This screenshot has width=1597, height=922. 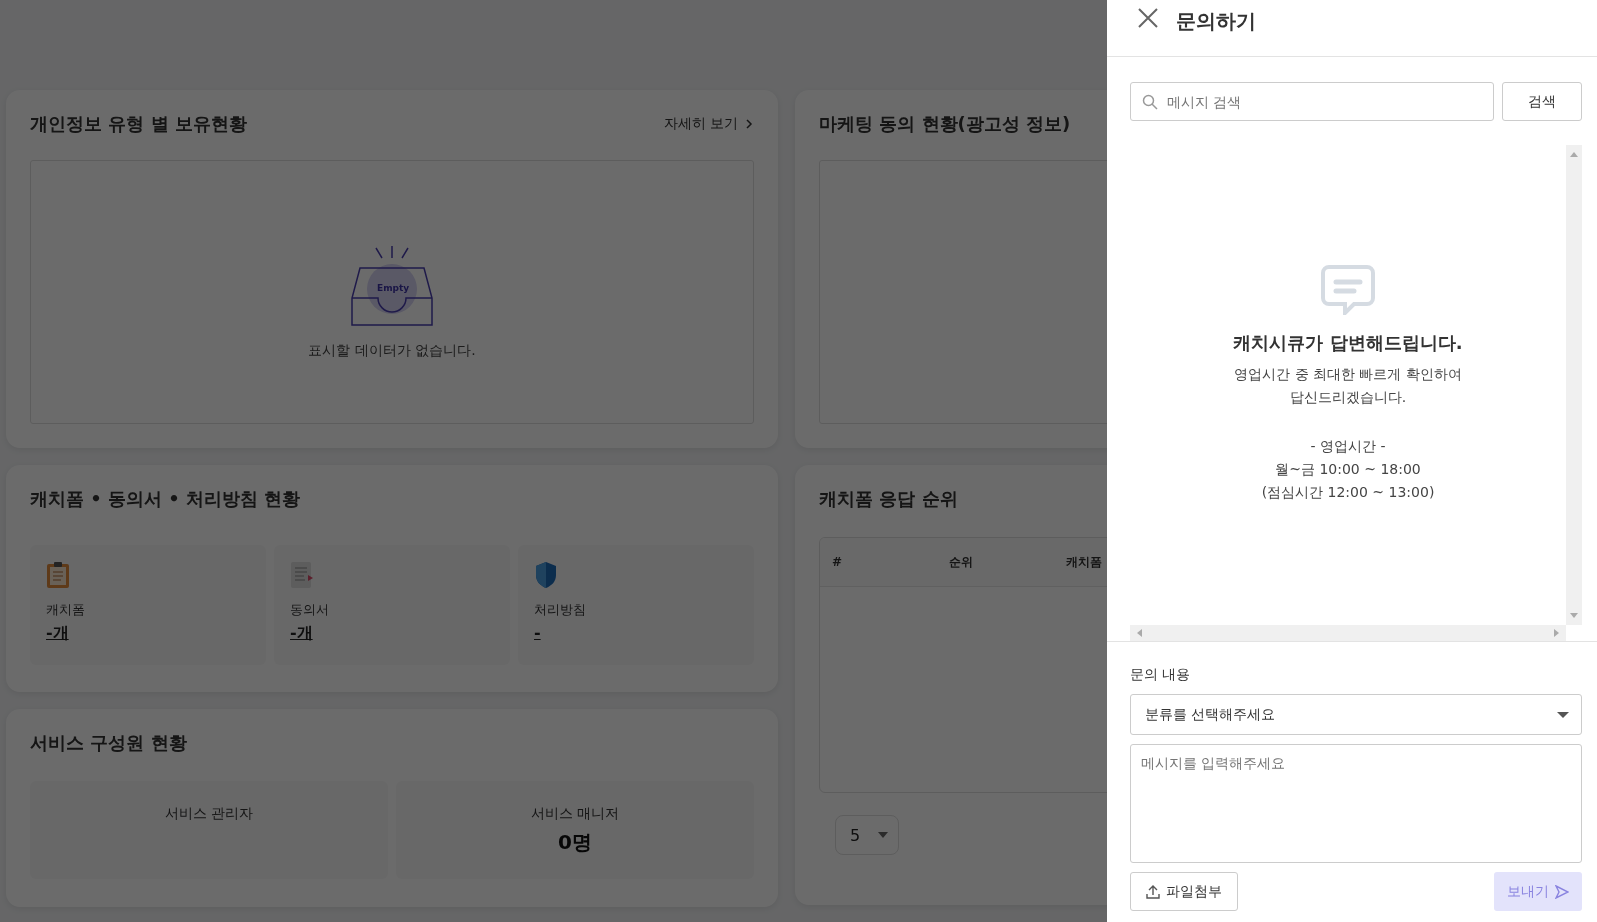 What do you see at coordinates (945, 124) in the screenshot?
I see `card-title: 마케팅 동의 현황(광고성 정보)` at bounding box center [945, 124].